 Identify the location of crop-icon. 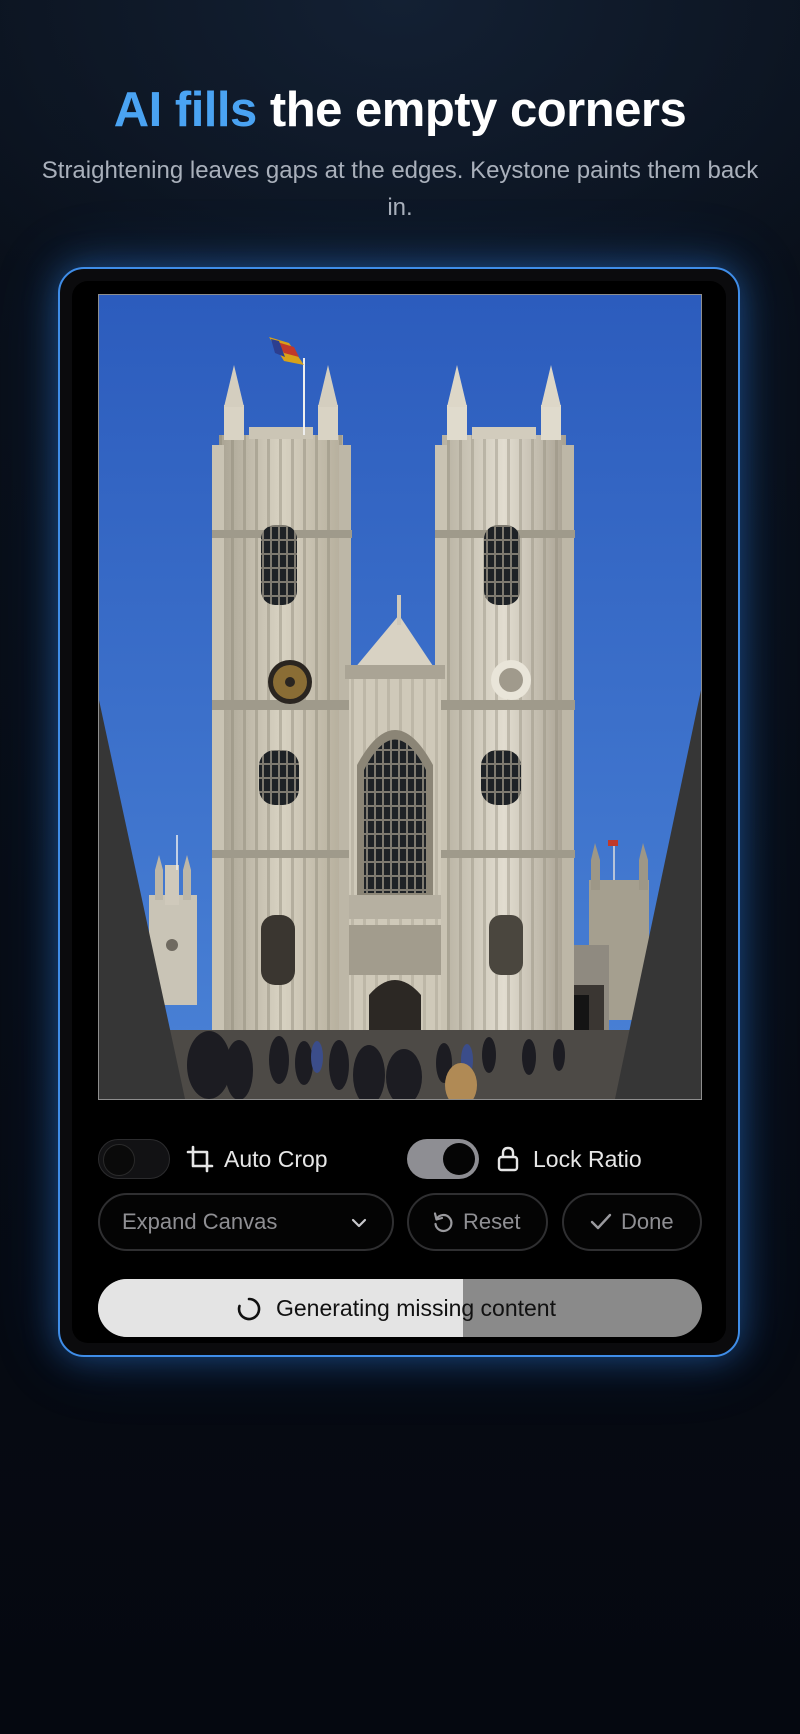
(200, 1159).